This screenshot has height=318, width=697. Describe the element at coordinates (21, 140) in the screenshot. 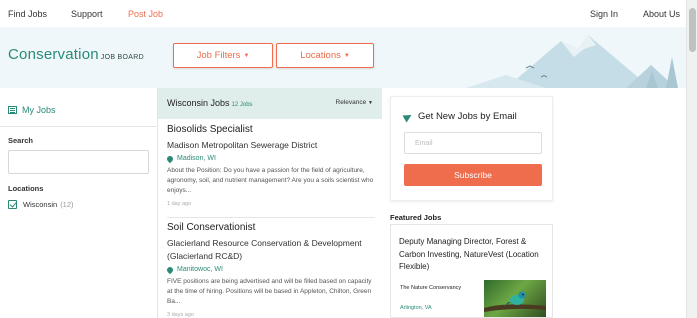

I see `search-label: Search` at that location.